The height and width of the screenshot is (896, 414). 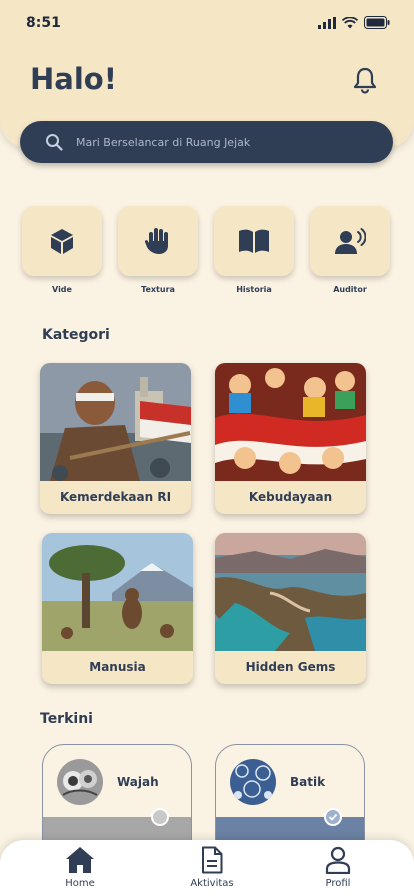 What do you see at coordinates (226, 142) in the screenshot?
I see `search-input` at bounding box center [226, 142].